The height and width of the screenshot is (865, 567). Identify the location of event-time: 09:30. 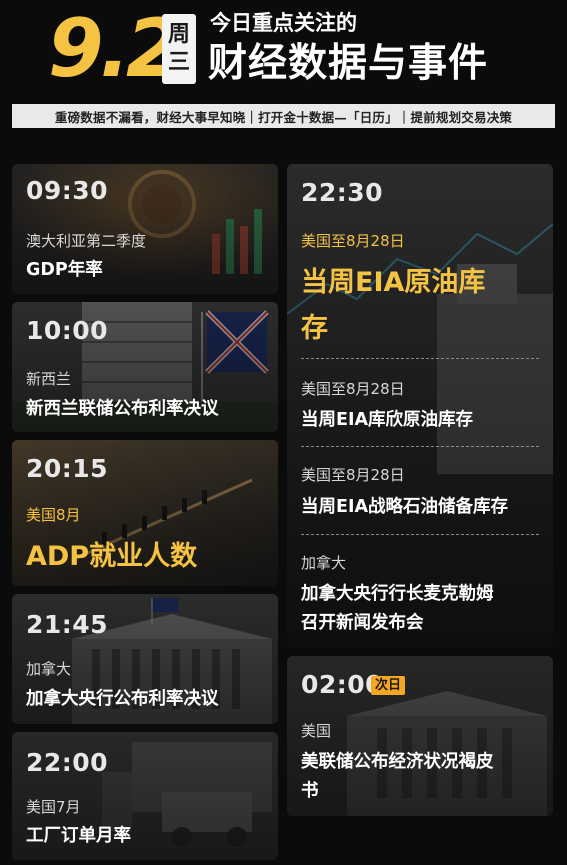
(67, 190).